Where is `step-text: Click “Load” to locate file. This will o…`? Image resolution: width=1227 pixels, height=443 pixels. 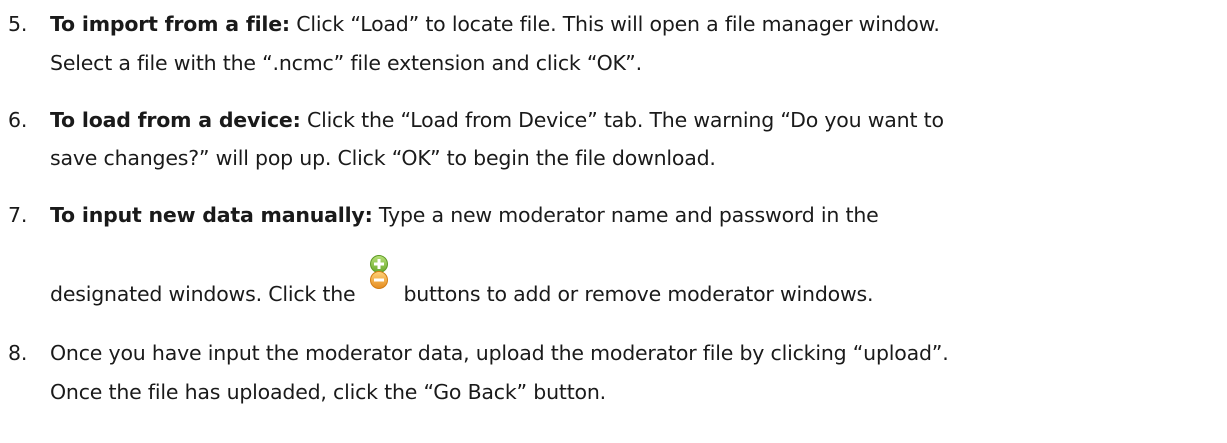
step-text: Click “Load” to locate file. This will o… is located at coordinates (614, 24).